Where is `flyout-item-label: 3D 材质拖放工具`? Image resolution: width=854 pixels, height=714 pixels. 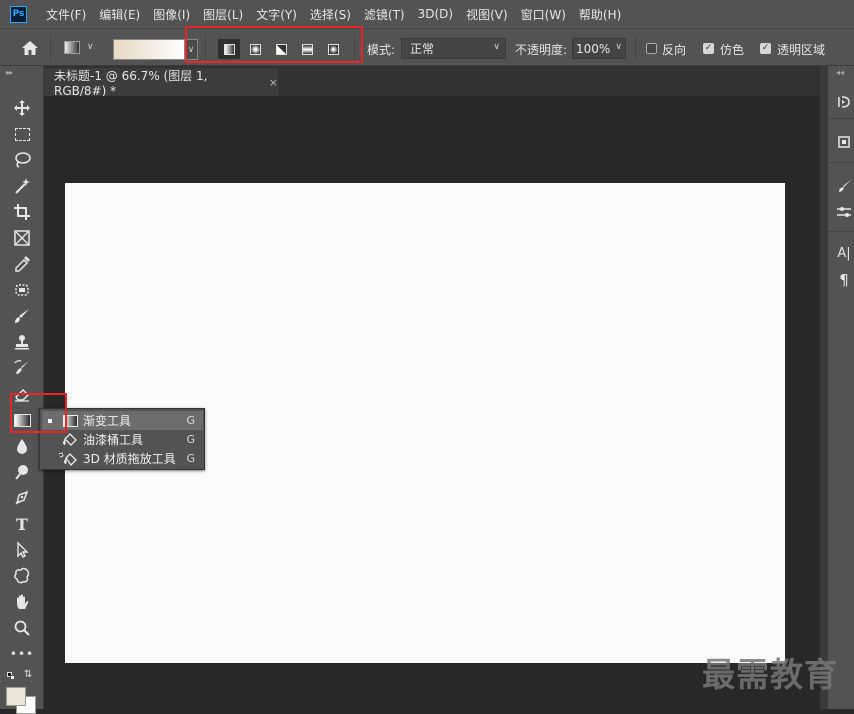
flyout-item-label: 3D 材质拖放工具 is located at coordinates (129, 459).